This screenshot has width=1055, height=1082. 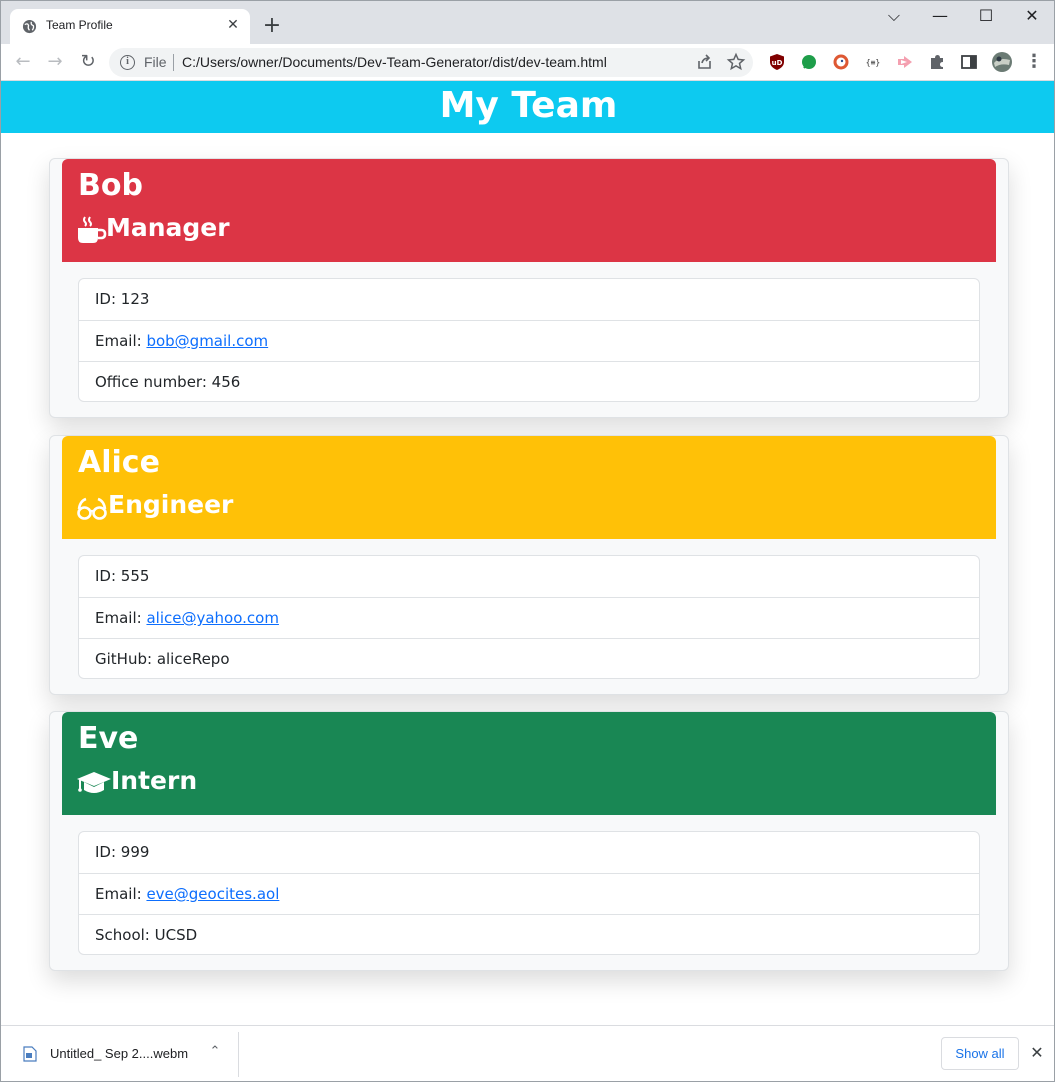 I want to click on list-item-email: Email: alice@yahoo.com, so click(x=529, y=617).